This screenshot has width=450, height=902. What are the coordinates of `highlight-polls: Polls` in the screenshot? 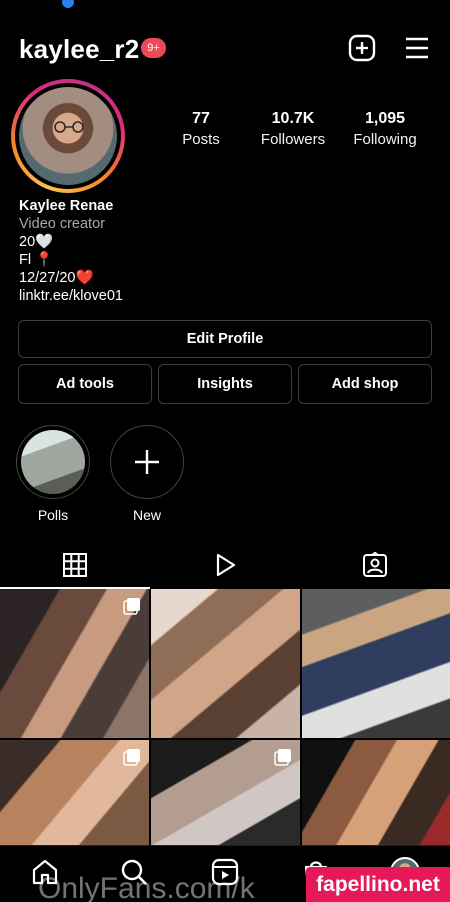 It's located at (53, 474).